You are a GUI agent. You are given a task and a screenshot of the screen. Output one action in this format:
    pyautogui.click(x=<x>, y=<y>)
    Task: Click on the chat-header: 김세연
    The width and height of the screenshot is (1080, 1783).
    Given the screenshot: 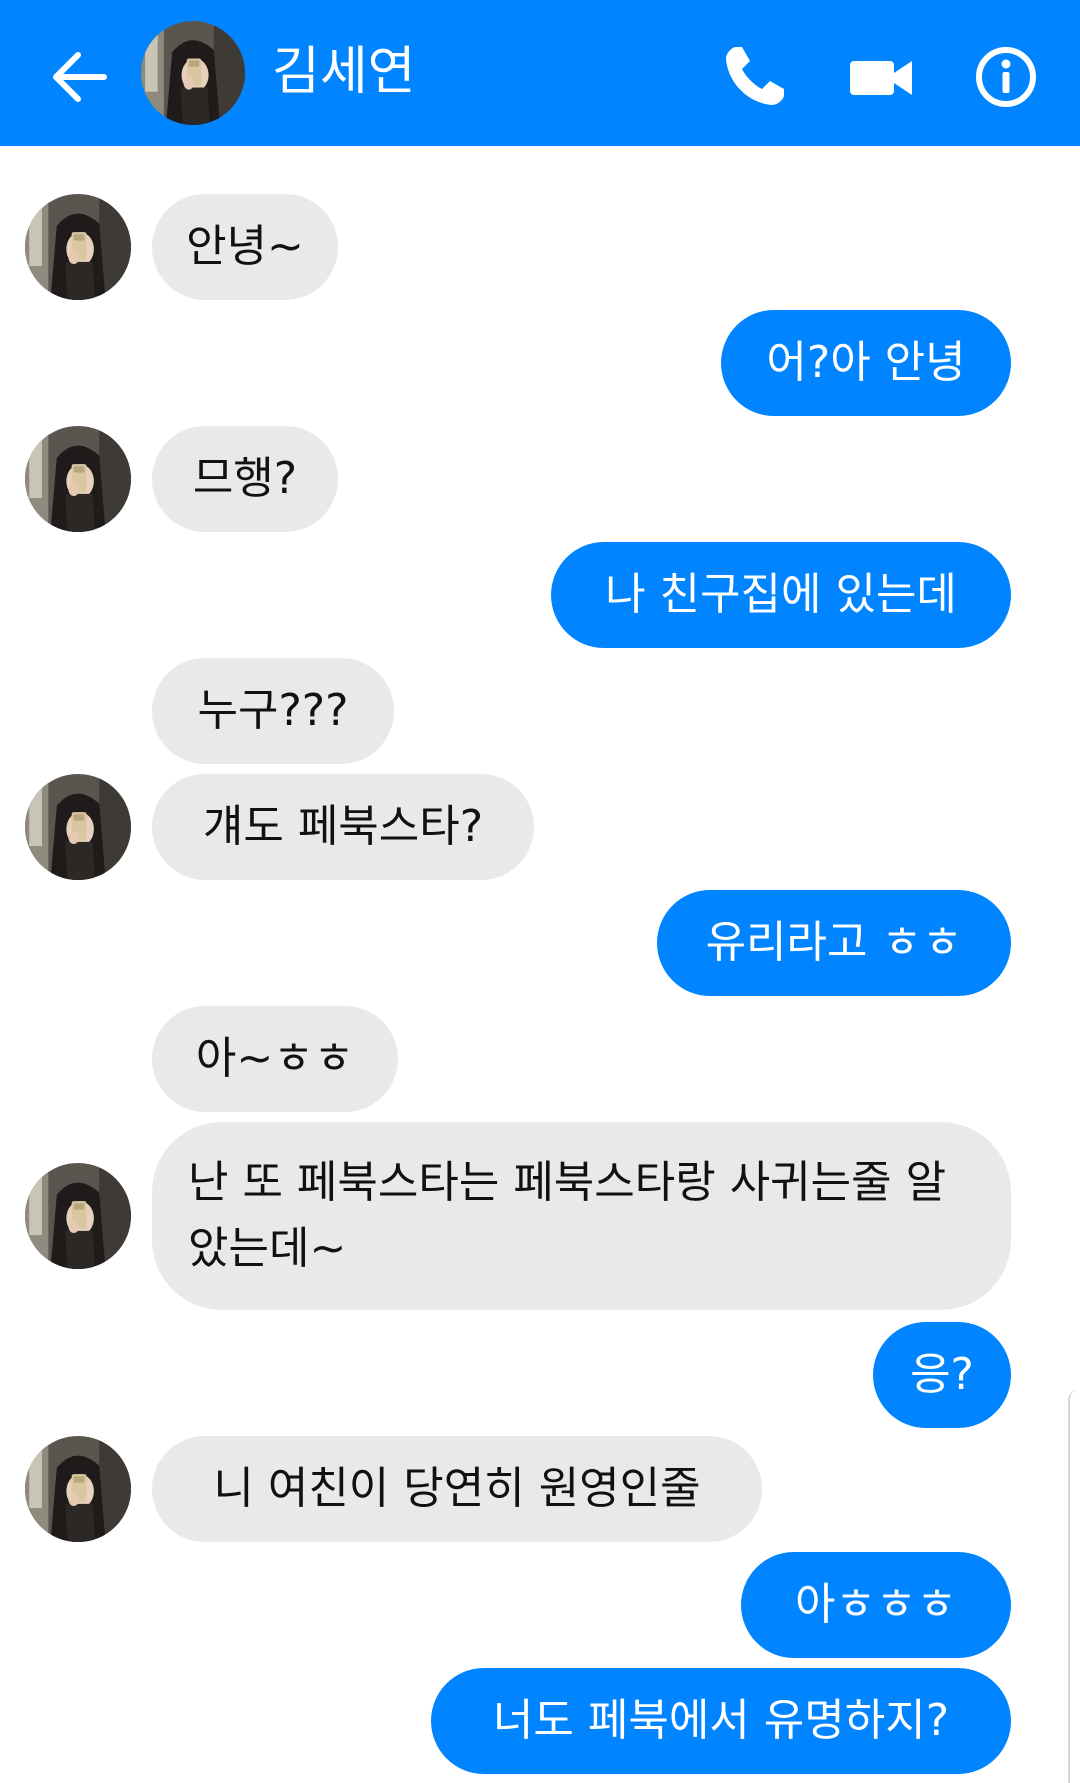 What is the action you would take?
    pyautogui.click(x=540, y=73)
    